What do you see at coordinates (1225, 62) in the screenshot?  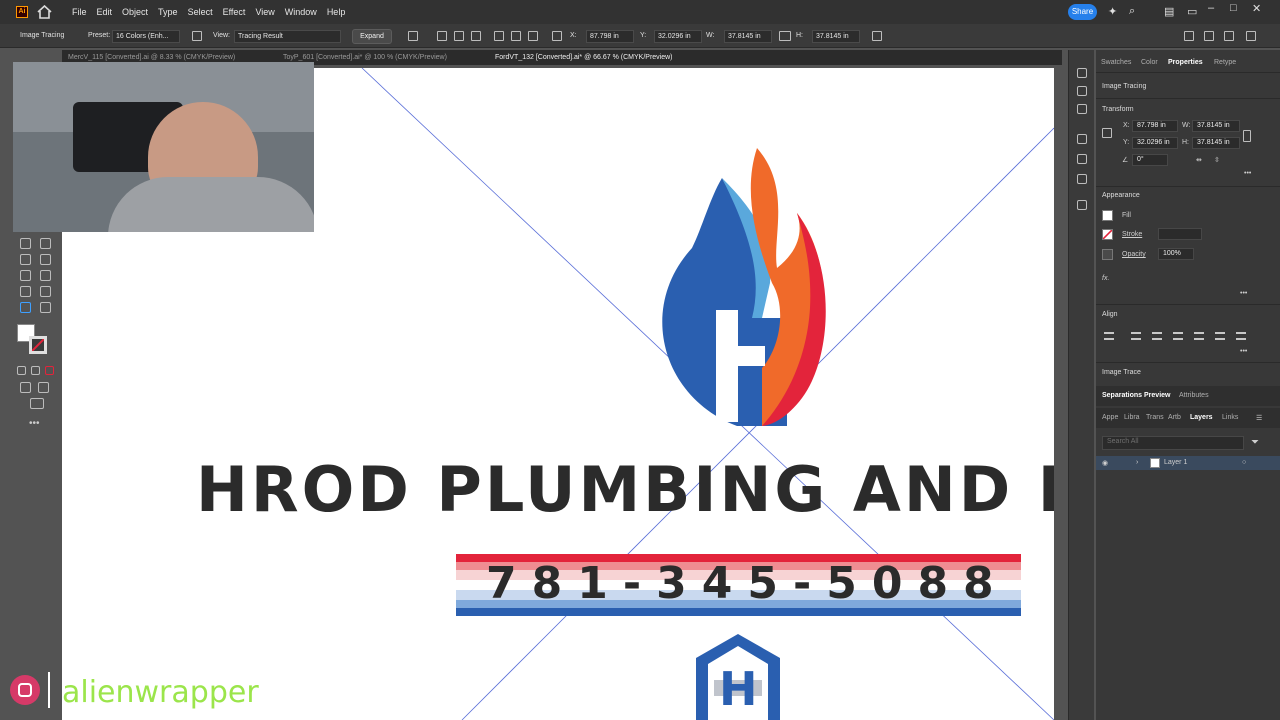 I see `tab-retype: Retype` at bounding box center [1225, 62].